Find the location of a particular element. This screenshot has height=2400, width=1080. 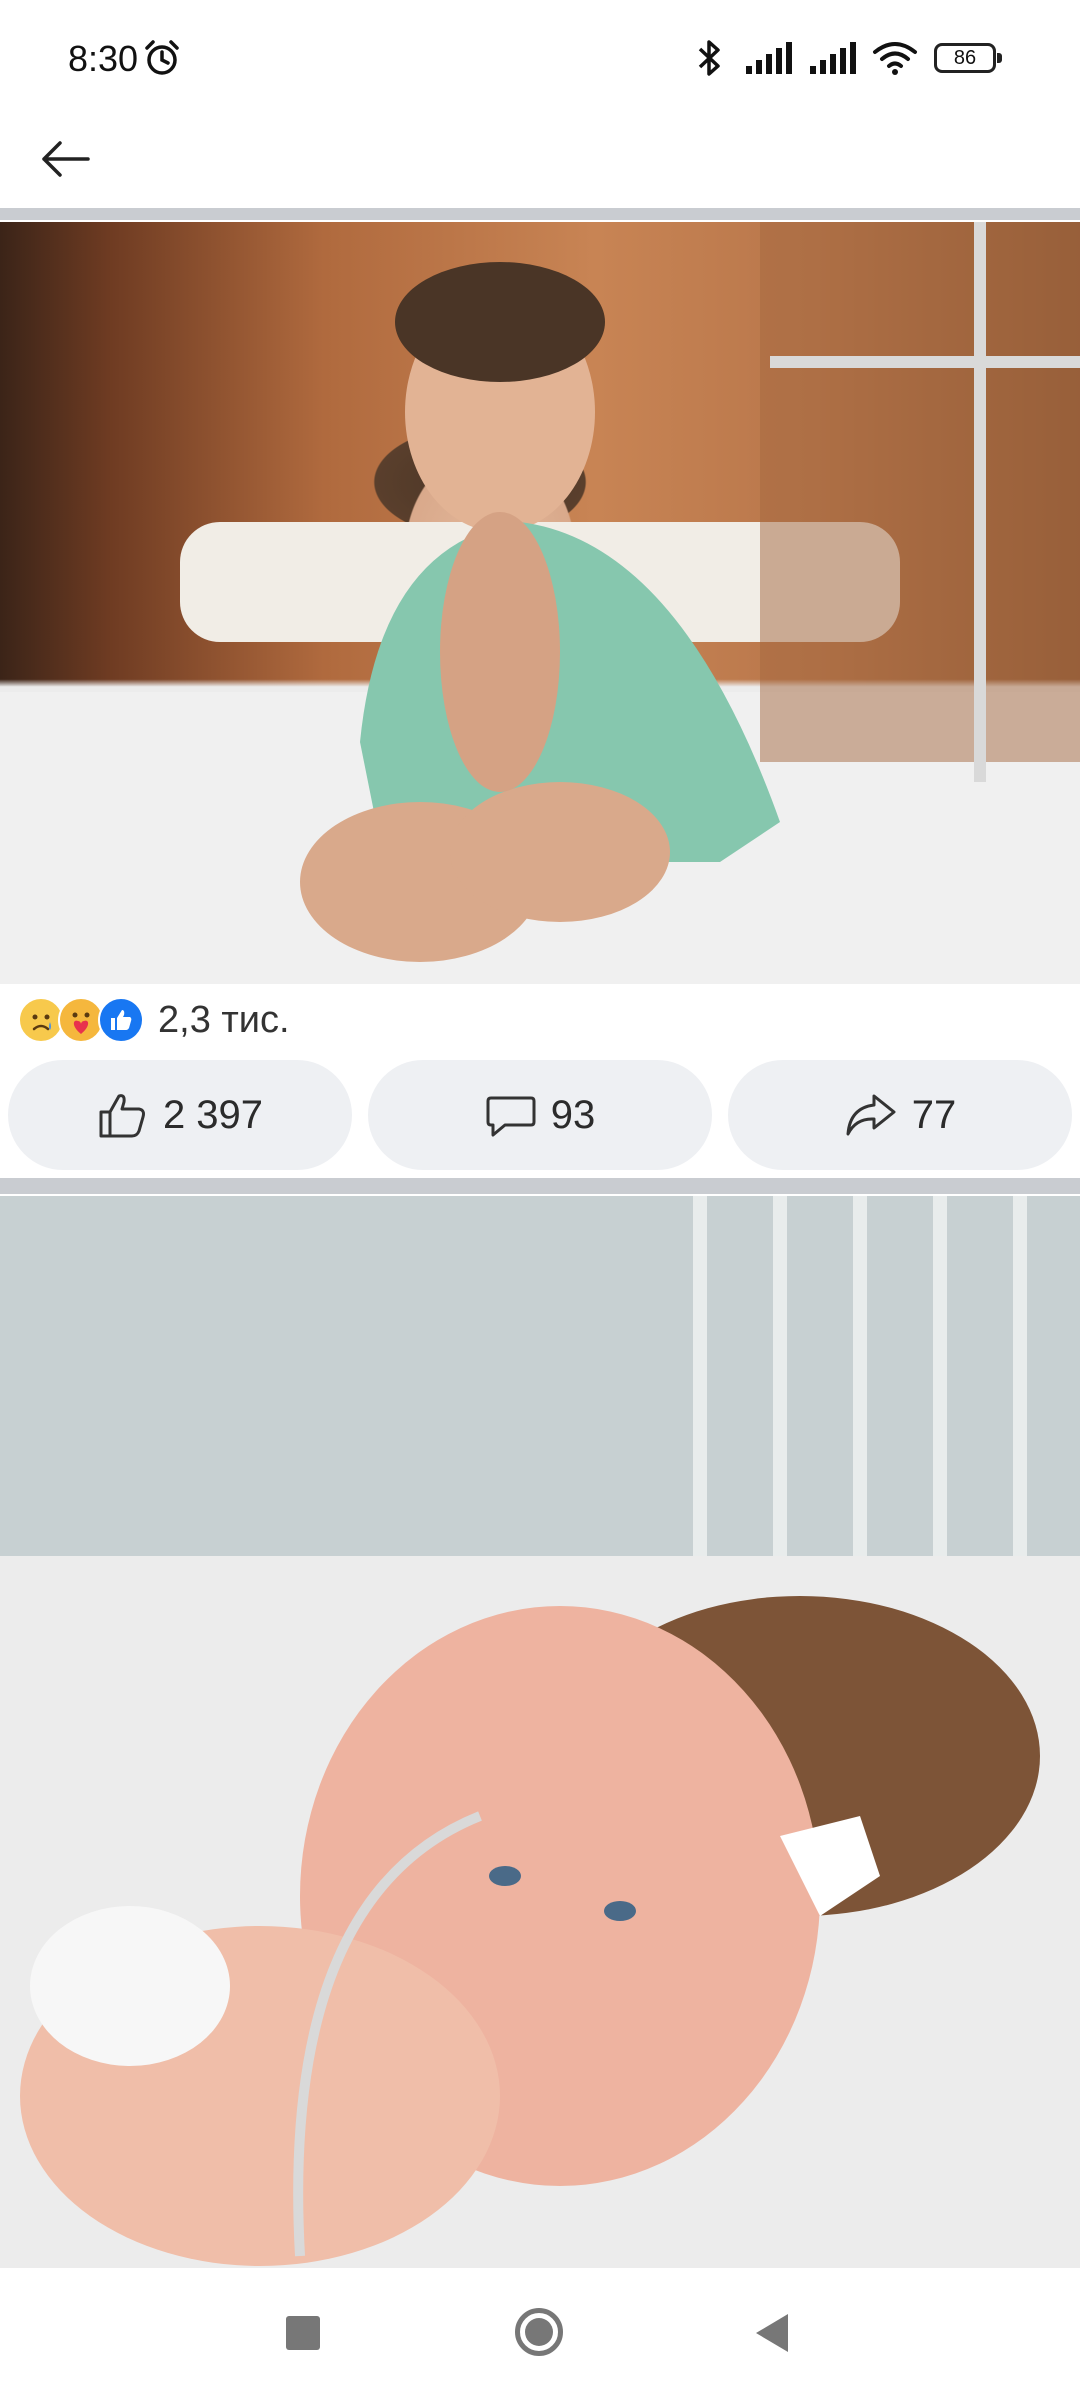

app-header is located at coordinates (540, 159).